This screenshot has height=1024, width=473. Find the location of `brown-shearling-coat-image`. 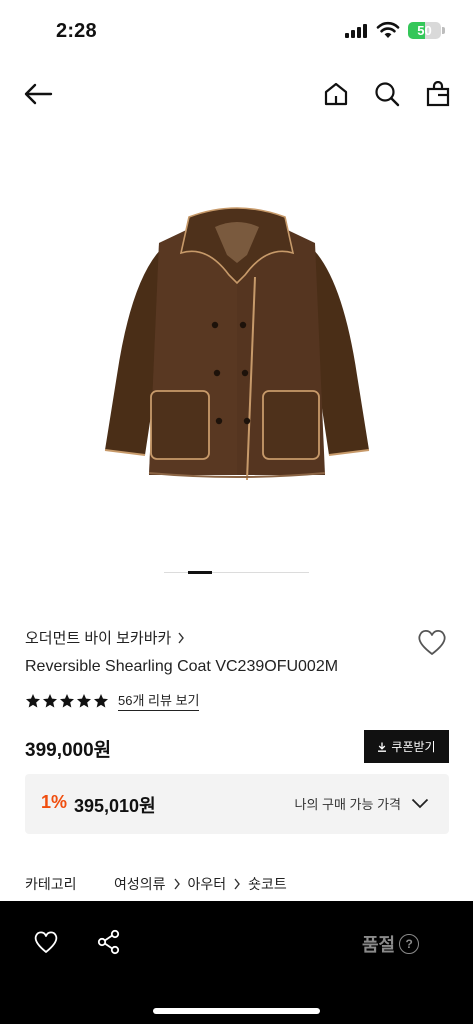

brown-shearling-coat-image is located at coordinates (236, 344).